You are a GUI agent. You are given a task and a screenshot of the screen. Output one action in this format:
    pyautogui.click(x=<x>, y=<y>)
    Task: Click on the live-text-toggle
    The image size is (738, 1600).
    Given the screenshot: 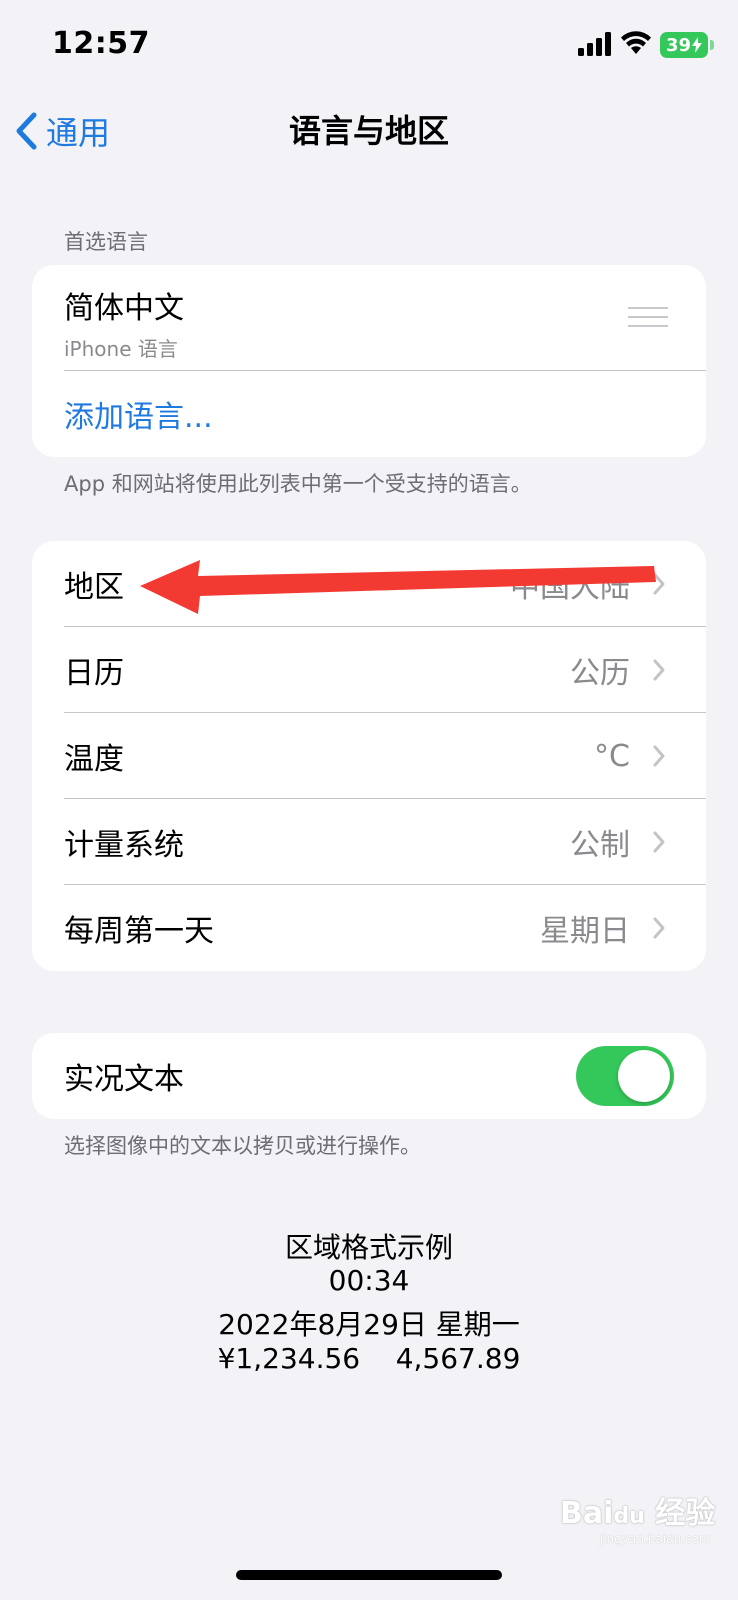 What is the action you would take?
    pyautogui.click(x=625, y=1076)
    